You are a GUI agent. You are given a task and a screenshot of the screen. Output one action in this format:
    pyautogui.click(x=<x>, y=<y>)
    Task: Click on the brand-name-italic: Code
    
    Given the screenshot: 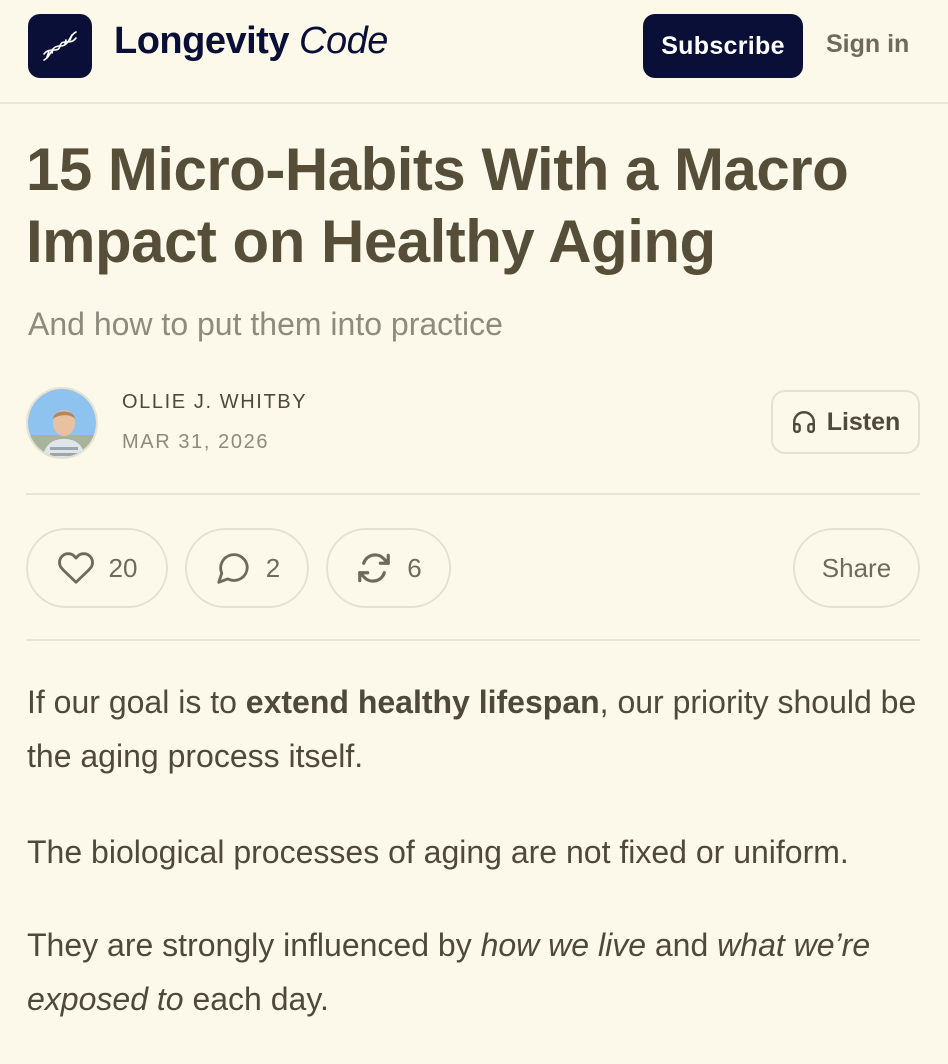 What is the action you would take?
    pyautogui.click(x=343, y=41)
    